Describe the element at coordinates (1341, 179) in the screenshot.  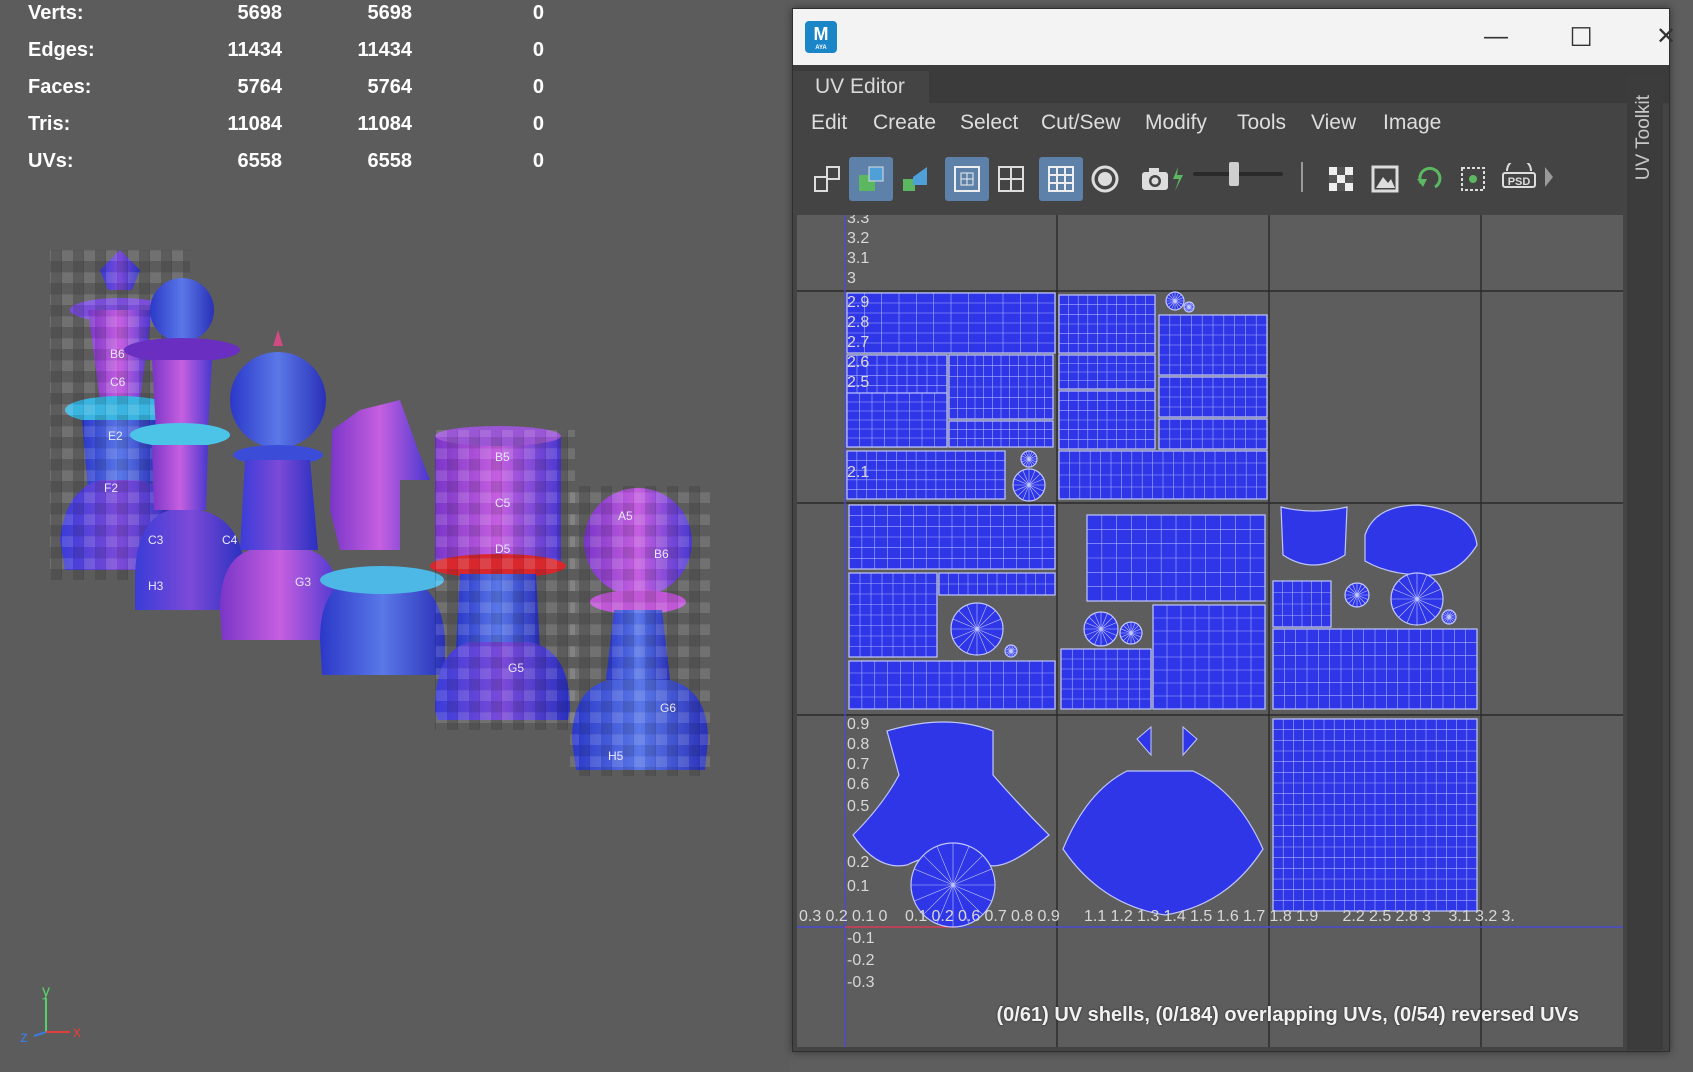
I see `checker-icon` at that location.